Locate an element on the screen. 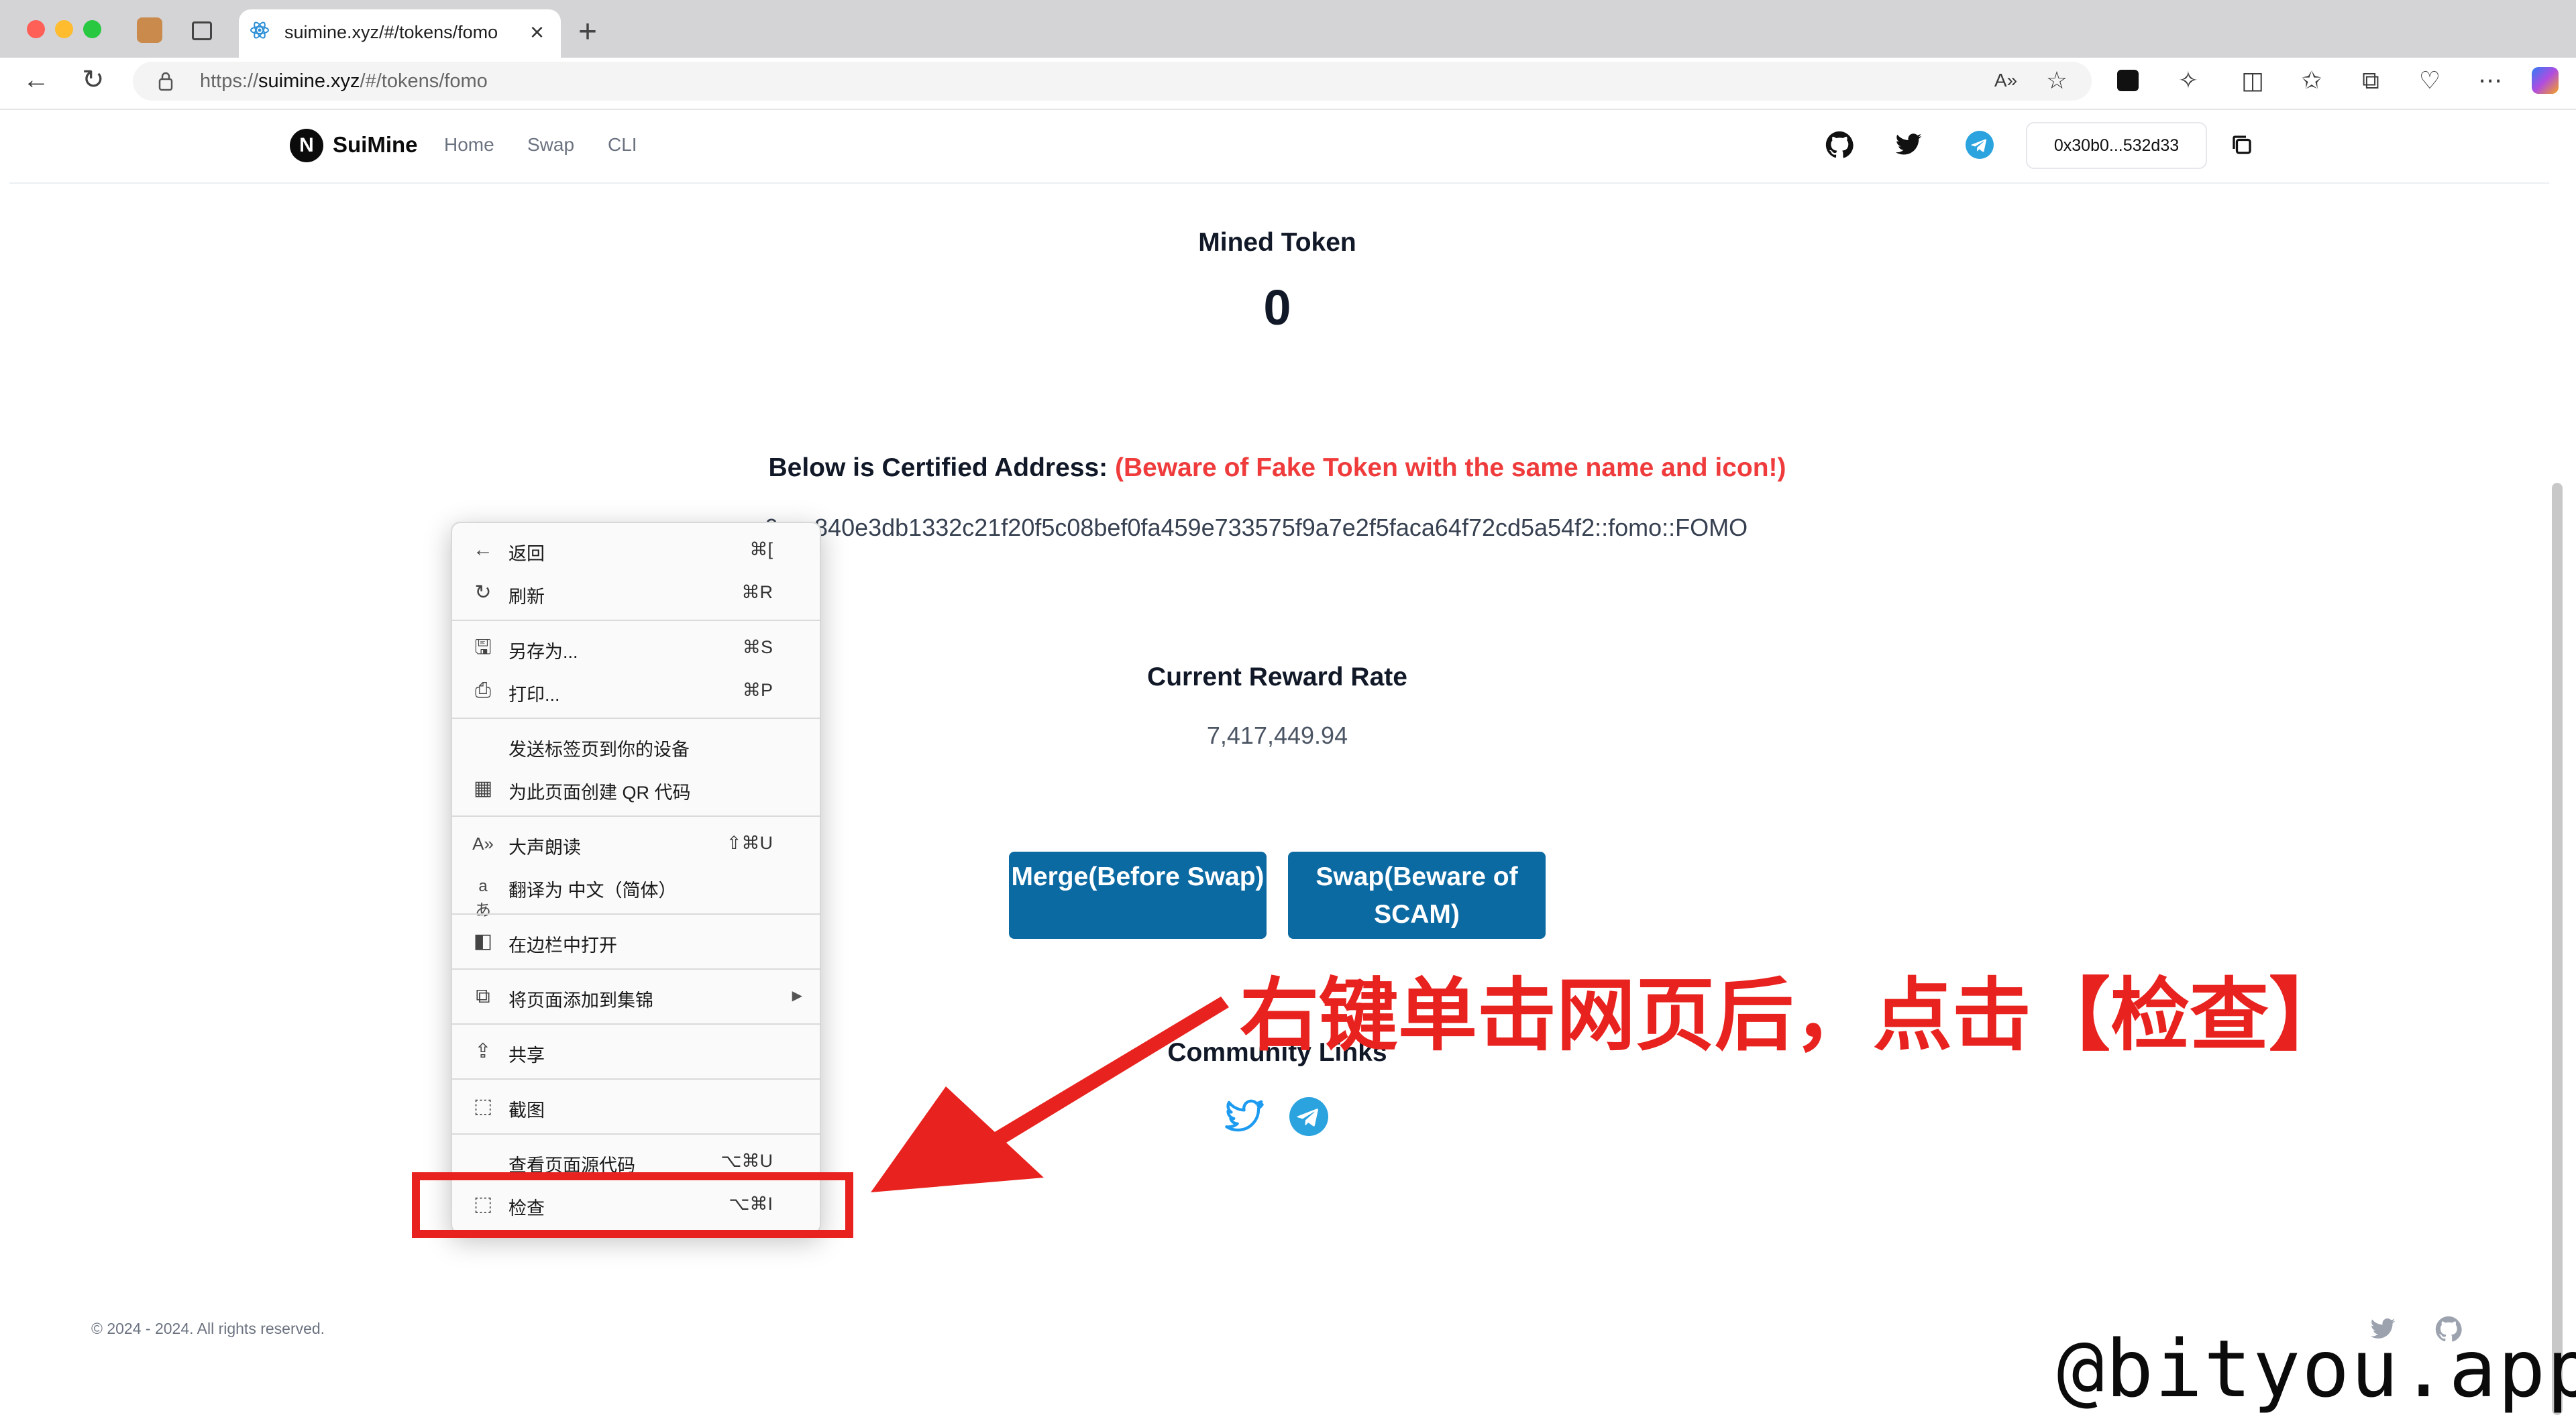  extensions-puzzle-icon: ✧ is located at coordinates (2188, 80).